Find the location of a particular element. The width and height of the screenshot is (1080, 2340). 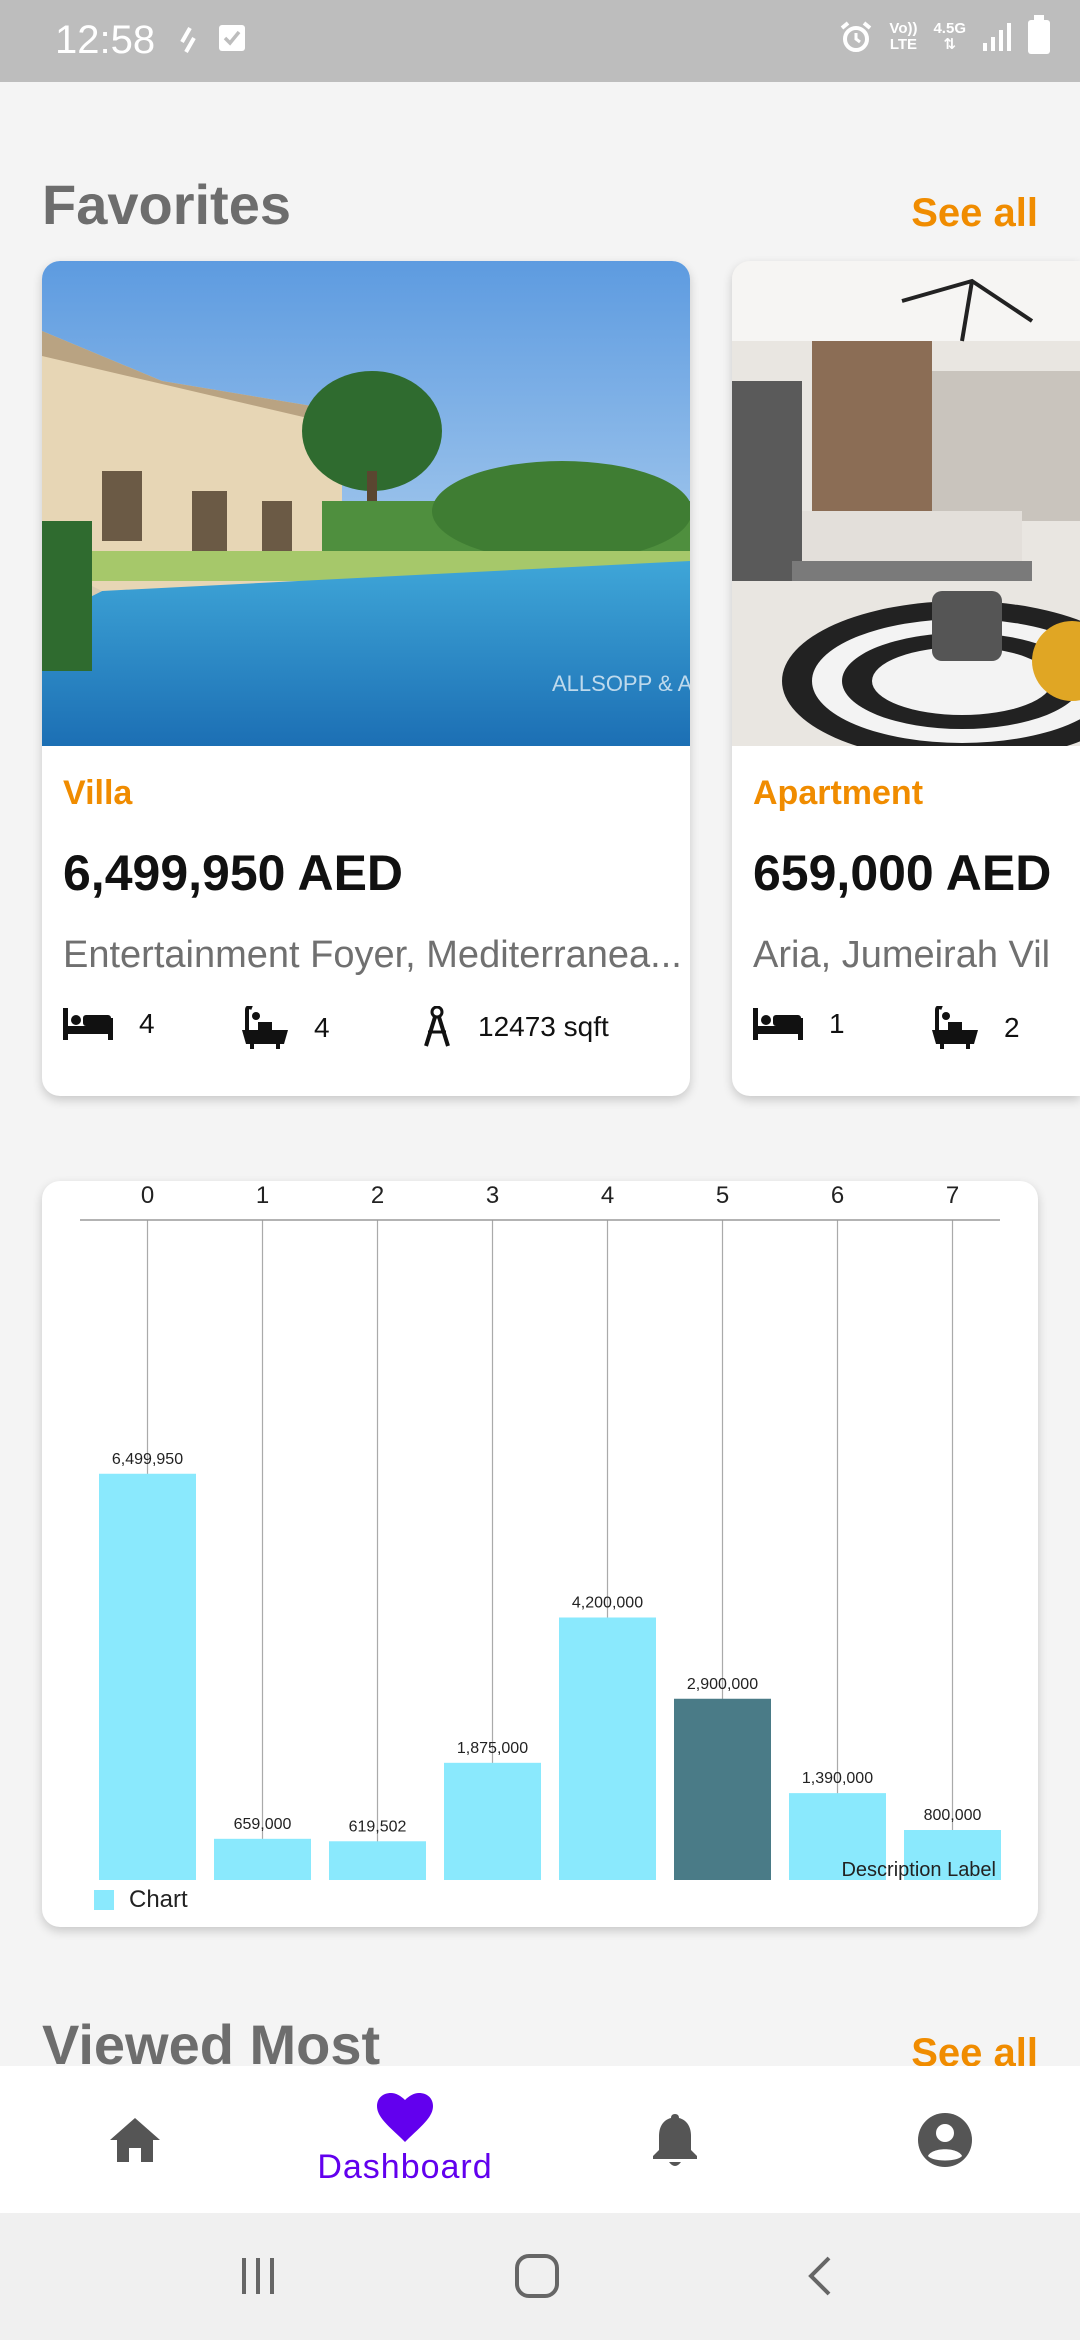

recents-button is located at coordinates (258, 2276).